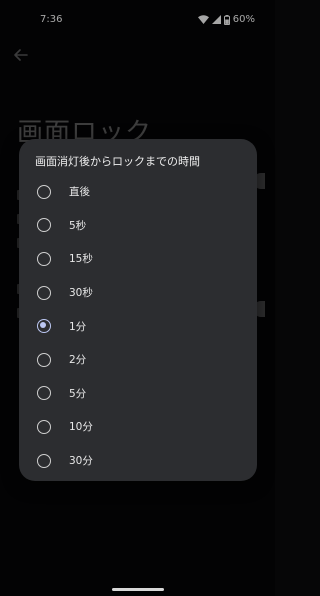 The image size is (320, 596). What do you see at coordinates (138, 427) in the screenshot?
I see `option-10-minutes: 10分` at bounding box center [138, 427].